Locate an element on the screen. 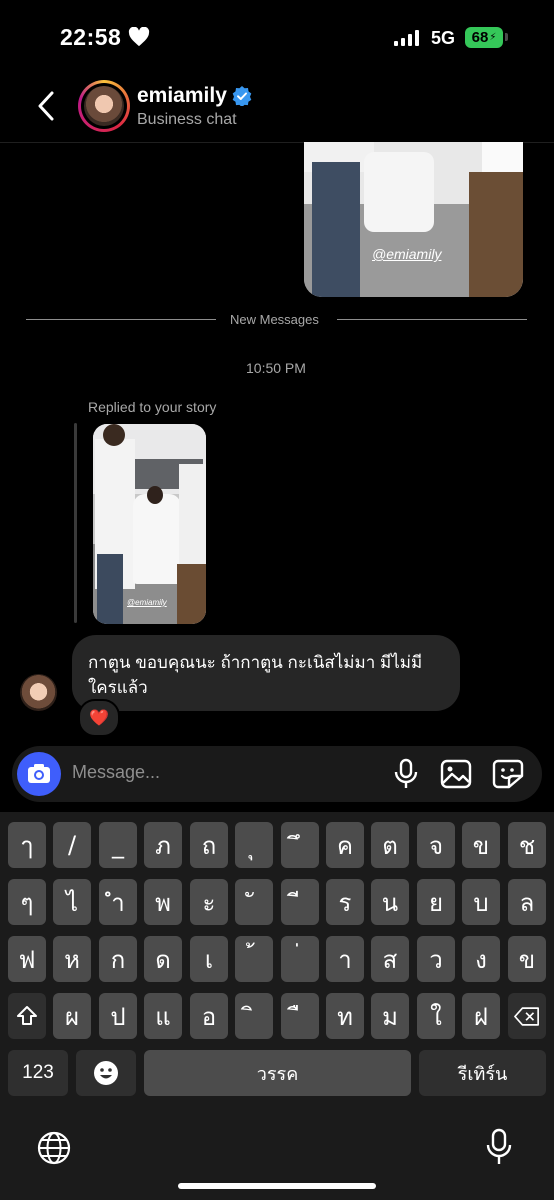 This screenshot has width=554, height=1200. key: ภ is located at coordinates (163, 845).